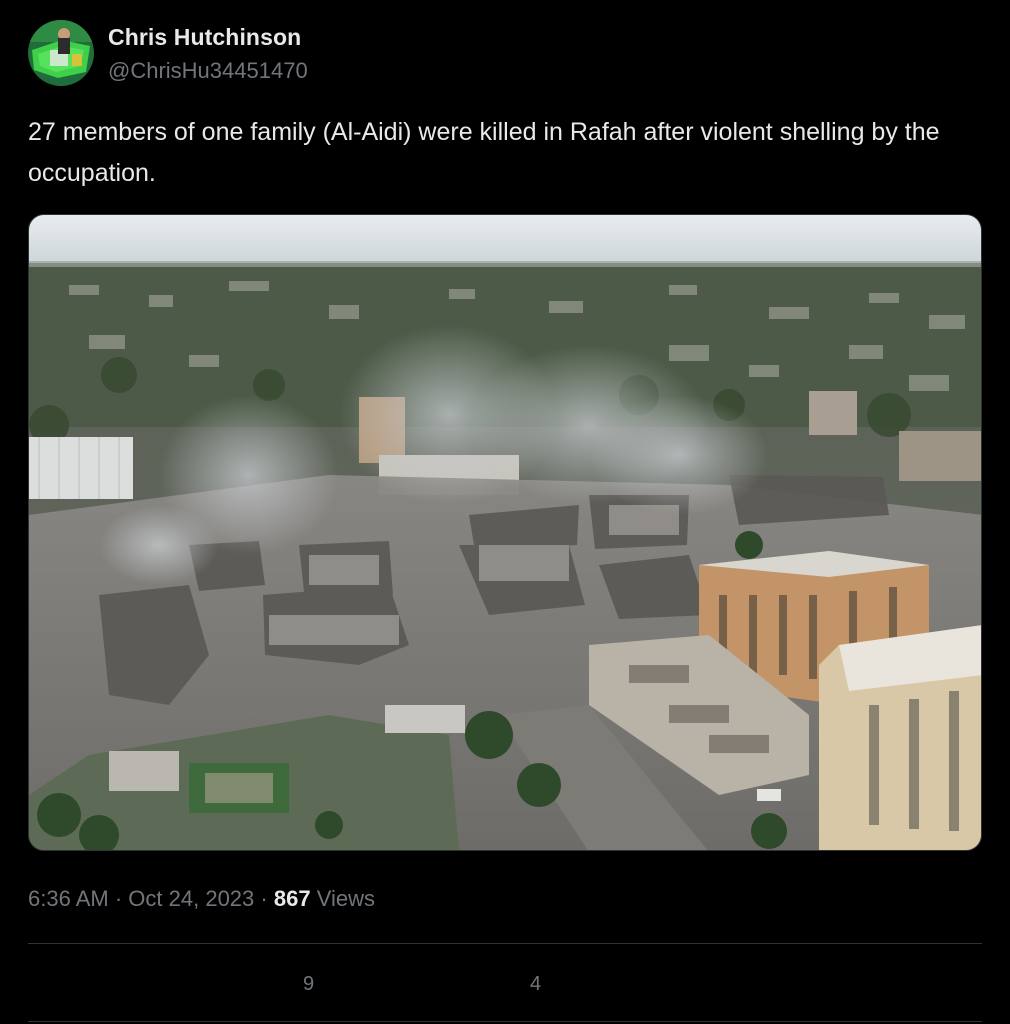 Image resolution: width=1010 pixels, height=1024 pixels. I want to click on tweet-header: Chris Hutchinson @ChrisHu34451470, so click(168, 53).